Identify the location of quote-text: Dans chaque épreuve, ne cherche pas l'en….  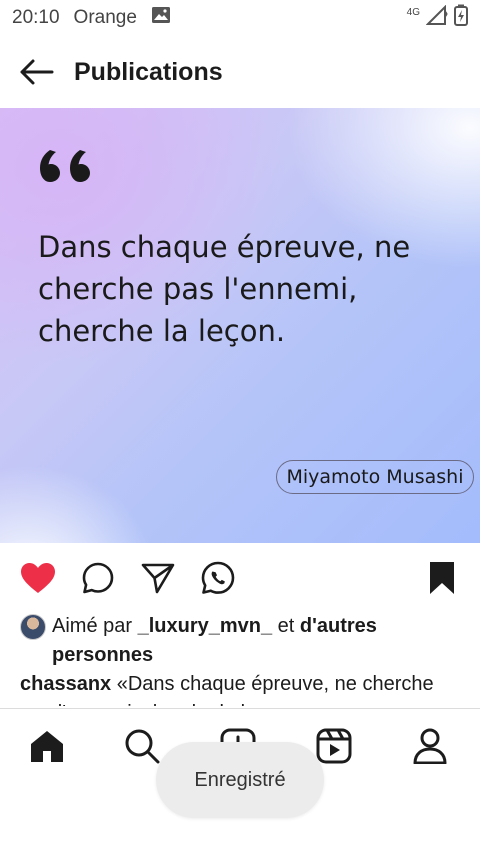
(248, 289).